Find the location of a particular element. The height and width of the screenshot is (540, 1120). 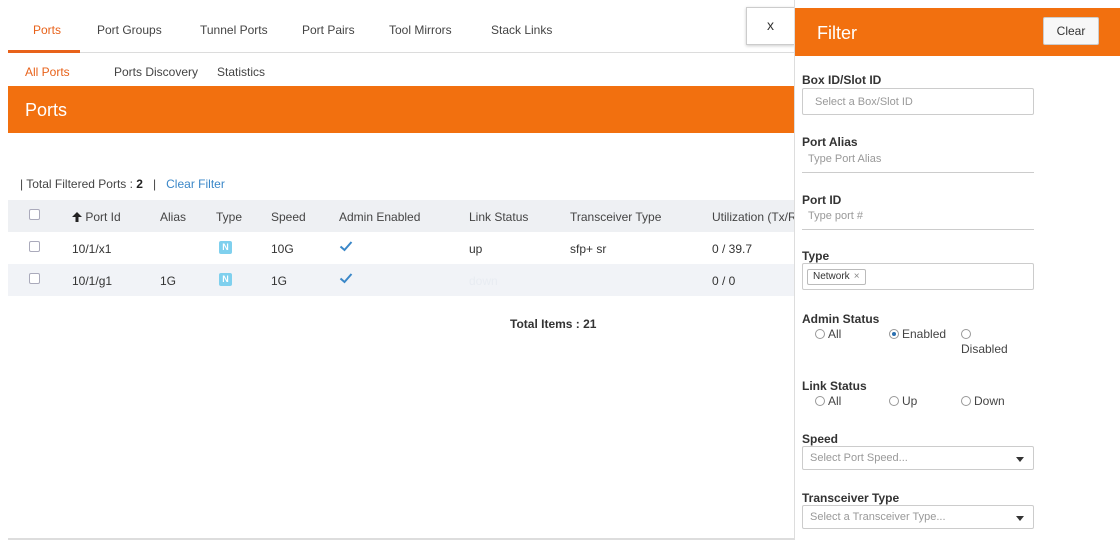

cell-speed: 1G is located at coordinates (279, 281).